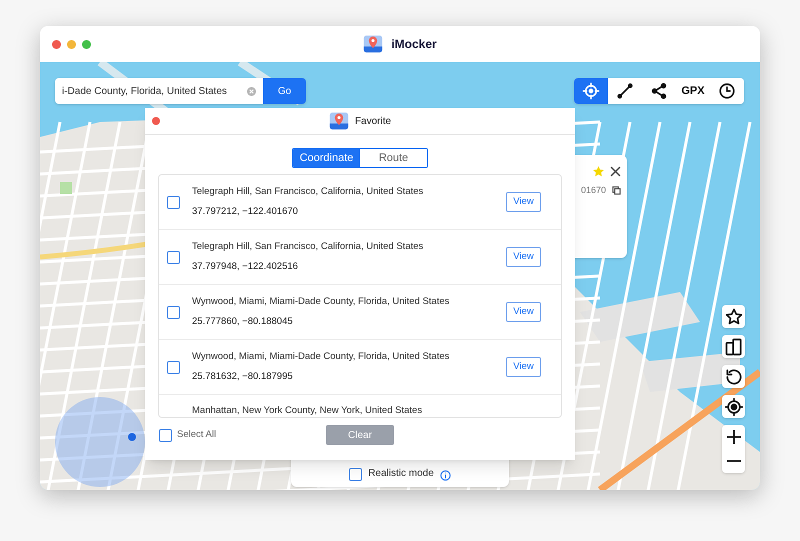 The height and width of the screenshot is (541, 800). I want to click on coordinates: 37.797212, −122.401670, so click(245, 211).